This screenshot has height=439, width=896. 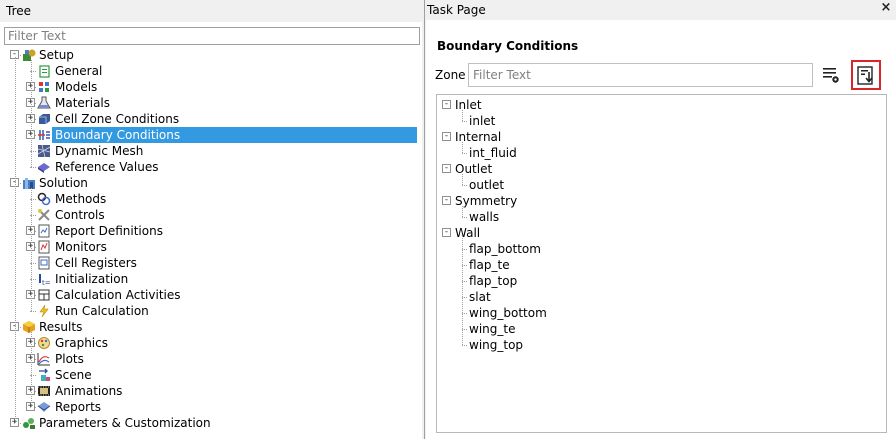 What do you see at coordinates (493, 153) in the screenshot?
I see `zone-item: int_fluid` at bounding box center [493, 153].